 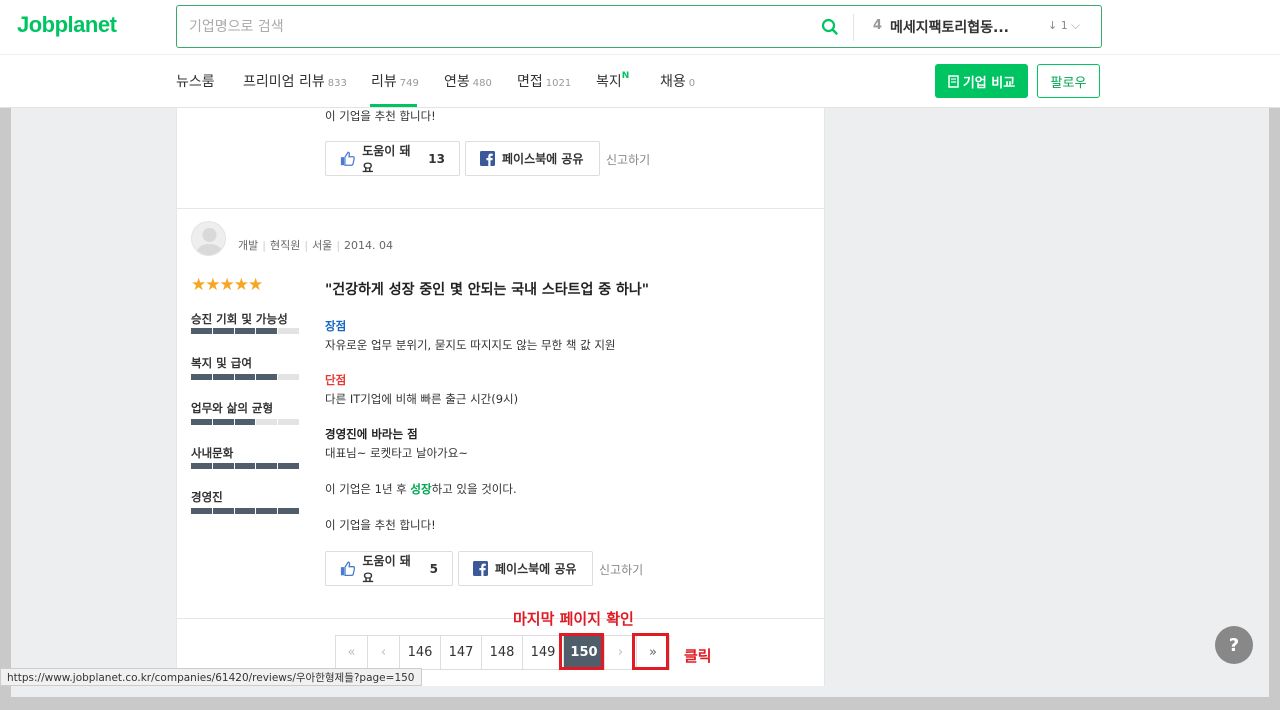 I want to click on annotation-last-page: 마지막 페이지 확인, so click(x=573, y=619).